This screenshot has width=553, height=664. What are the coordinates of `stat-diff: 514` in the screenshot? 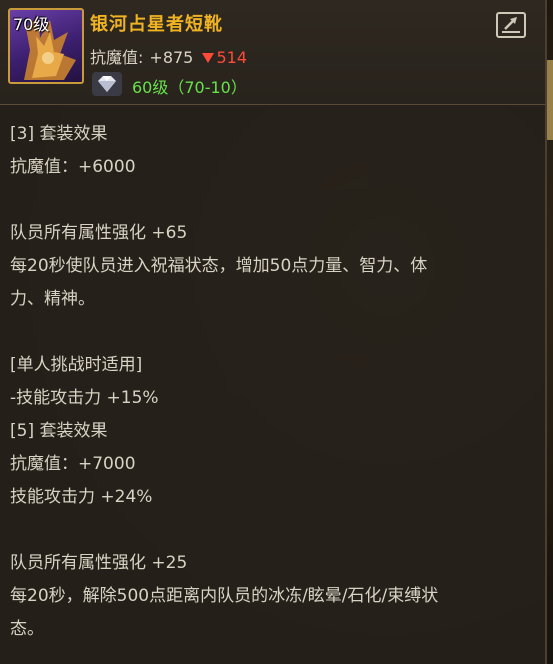 It's located at (224, 57).